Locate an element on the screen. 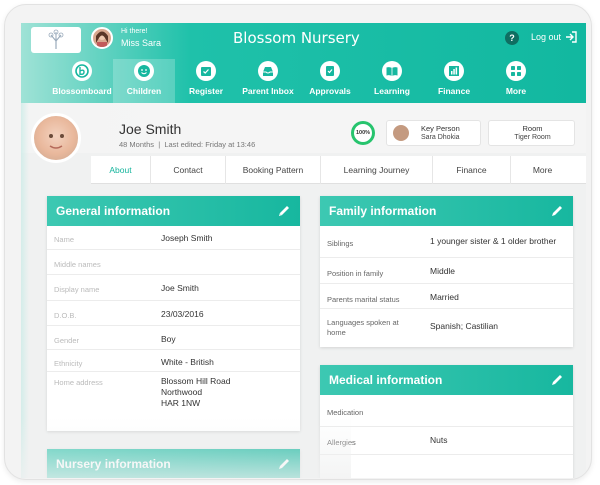 The image size is (600, 485). row-value: Nuts is located at coordinates (439, 440).